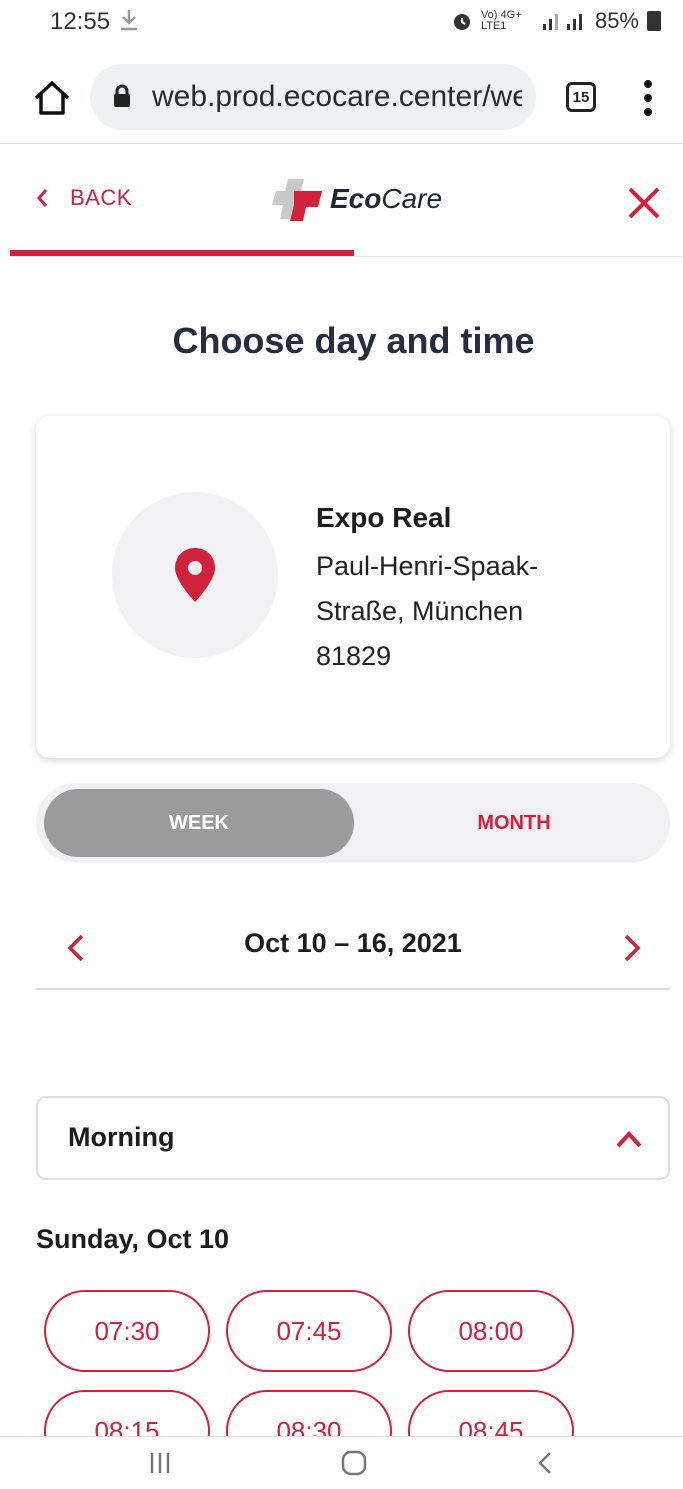 This screenshot has height=1489, width=683. I want to click on page-title: Choose day and time, so click(353, 340).